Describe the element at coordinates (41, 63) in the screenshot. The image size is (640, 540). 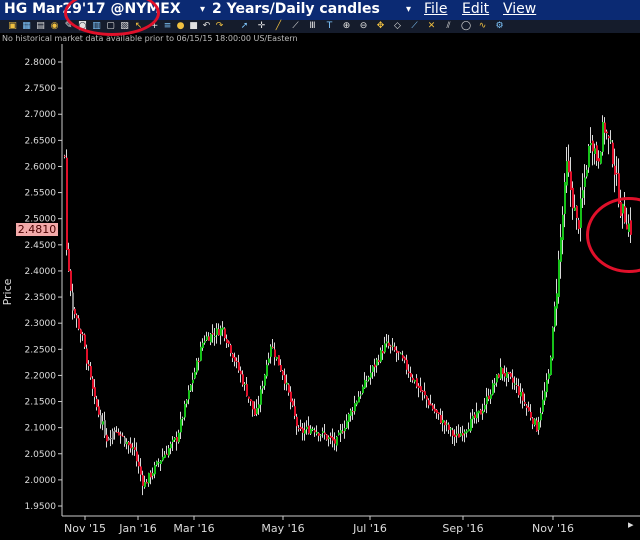
I see `y-tick-label: 2.8000` at that location.